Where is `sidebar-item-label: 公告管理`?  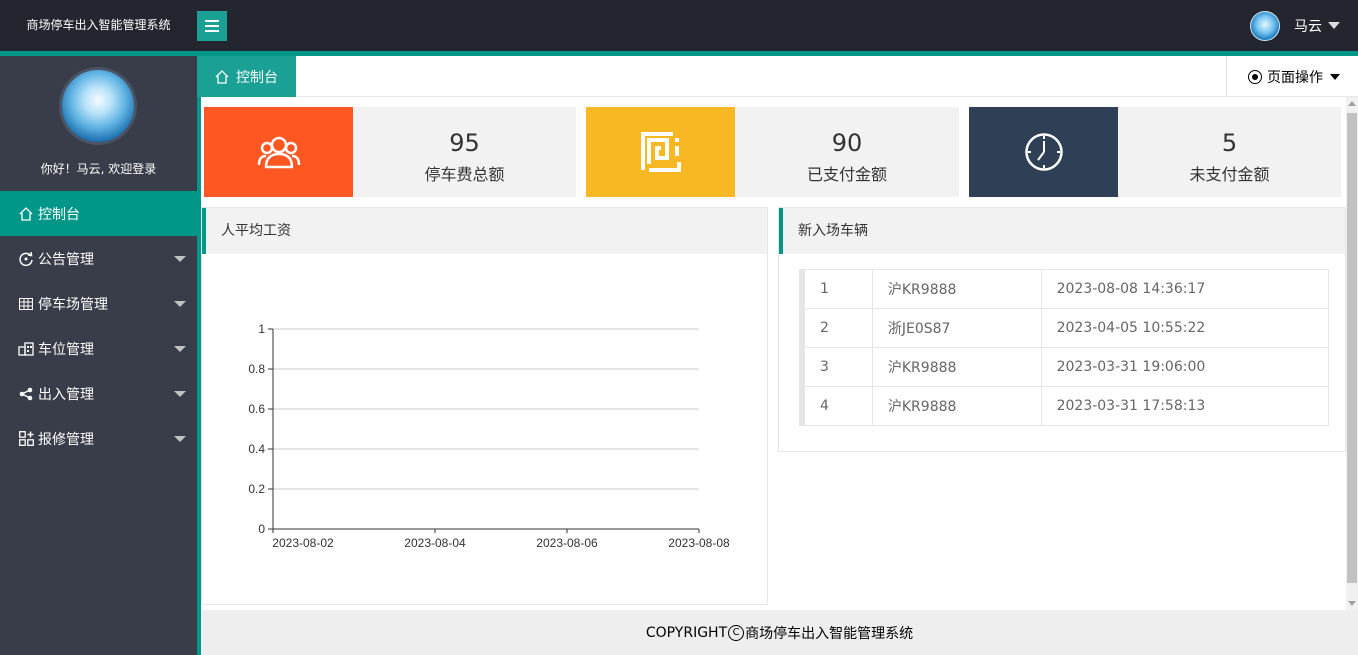 sidebar-item-label: 公告管理 is located at coordinates (66, 259).